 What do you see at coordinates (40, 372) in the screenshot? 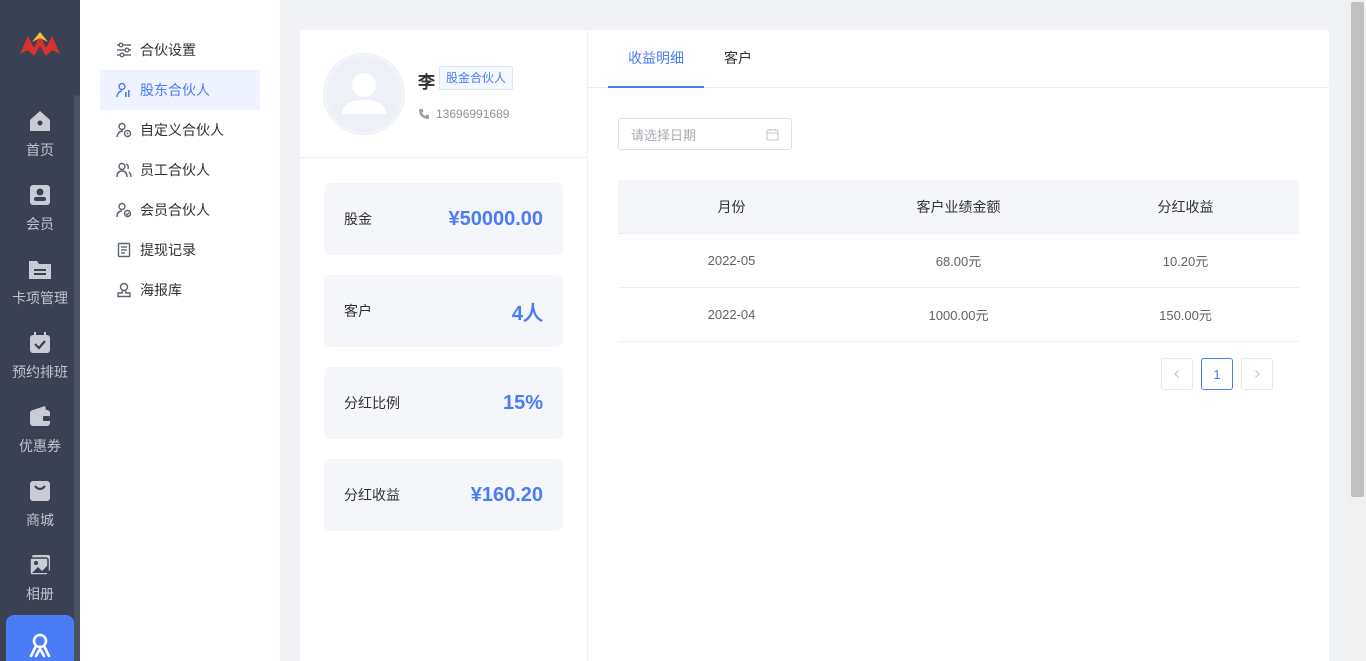
I see `nav-item-label: 预约排班` at bounding box center [40, 372].